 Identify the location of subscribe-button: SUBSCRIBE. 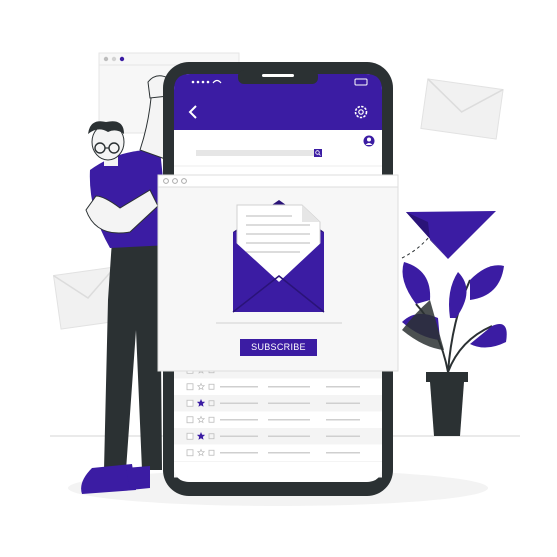
(278, 347).